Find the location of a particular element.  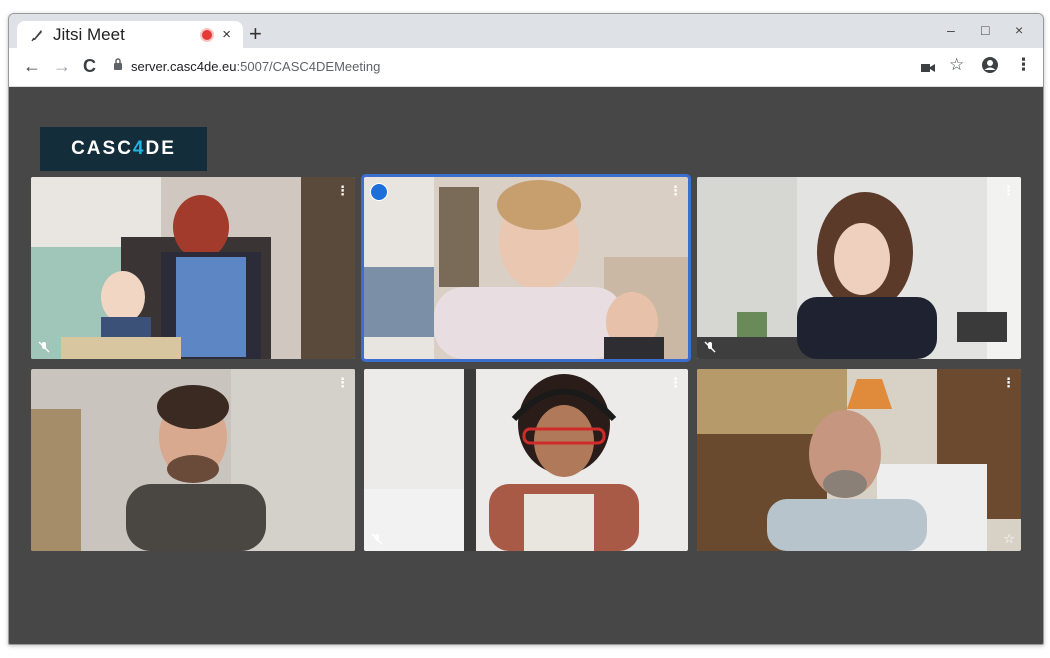

tab-title: Jitsi Meet is located at coordinates (89, 34).